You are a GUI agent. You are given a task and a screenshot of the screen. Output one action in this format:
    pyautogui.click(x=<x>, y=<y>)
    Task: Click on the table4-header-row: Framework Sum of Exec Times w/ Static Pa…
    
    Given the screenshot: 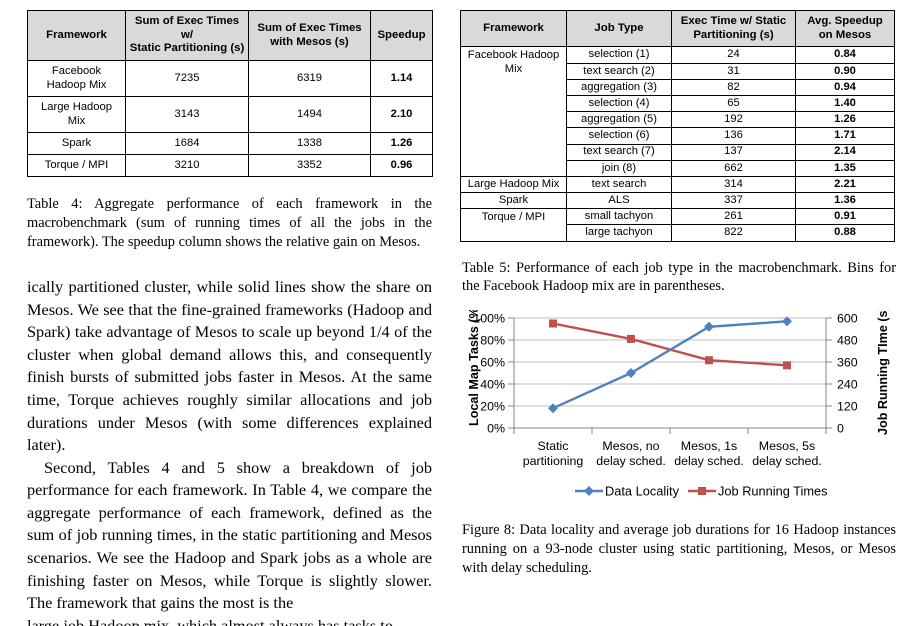 What is the action you would take?
    pyautogui.click(x=230, y=35)
    